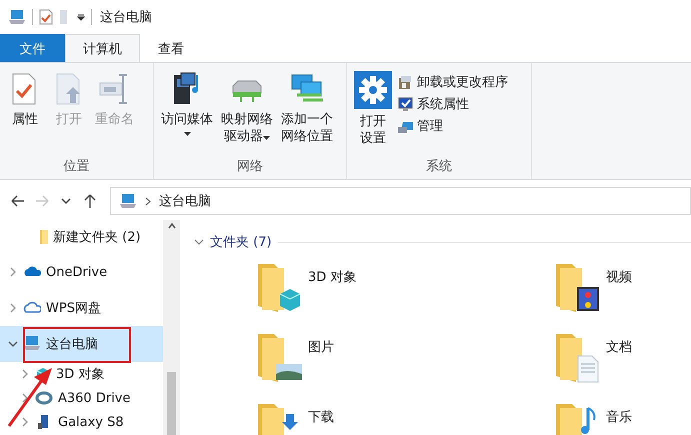 This screenshot has width=691, height=435. I want to click on caret-icon, so click(81, 17).